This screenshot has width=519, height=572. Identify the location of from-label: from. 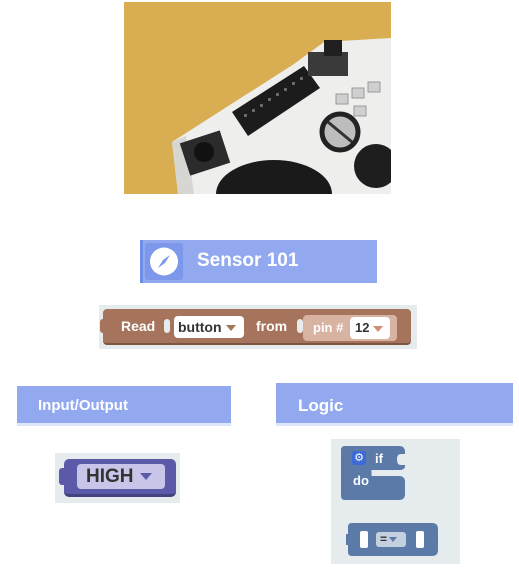
(272, 326).